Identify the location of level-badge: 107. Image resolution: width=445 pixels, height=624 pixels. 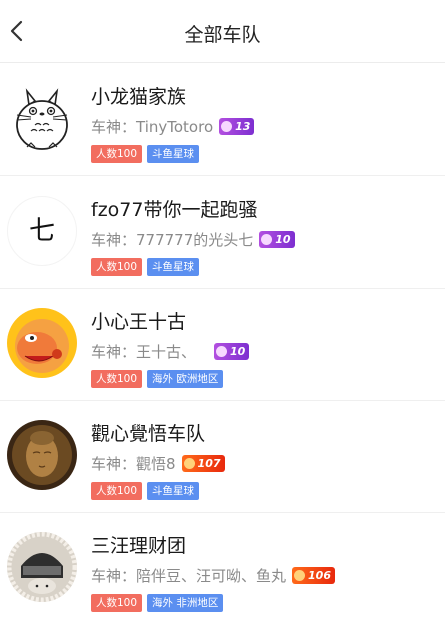
(203, 463).